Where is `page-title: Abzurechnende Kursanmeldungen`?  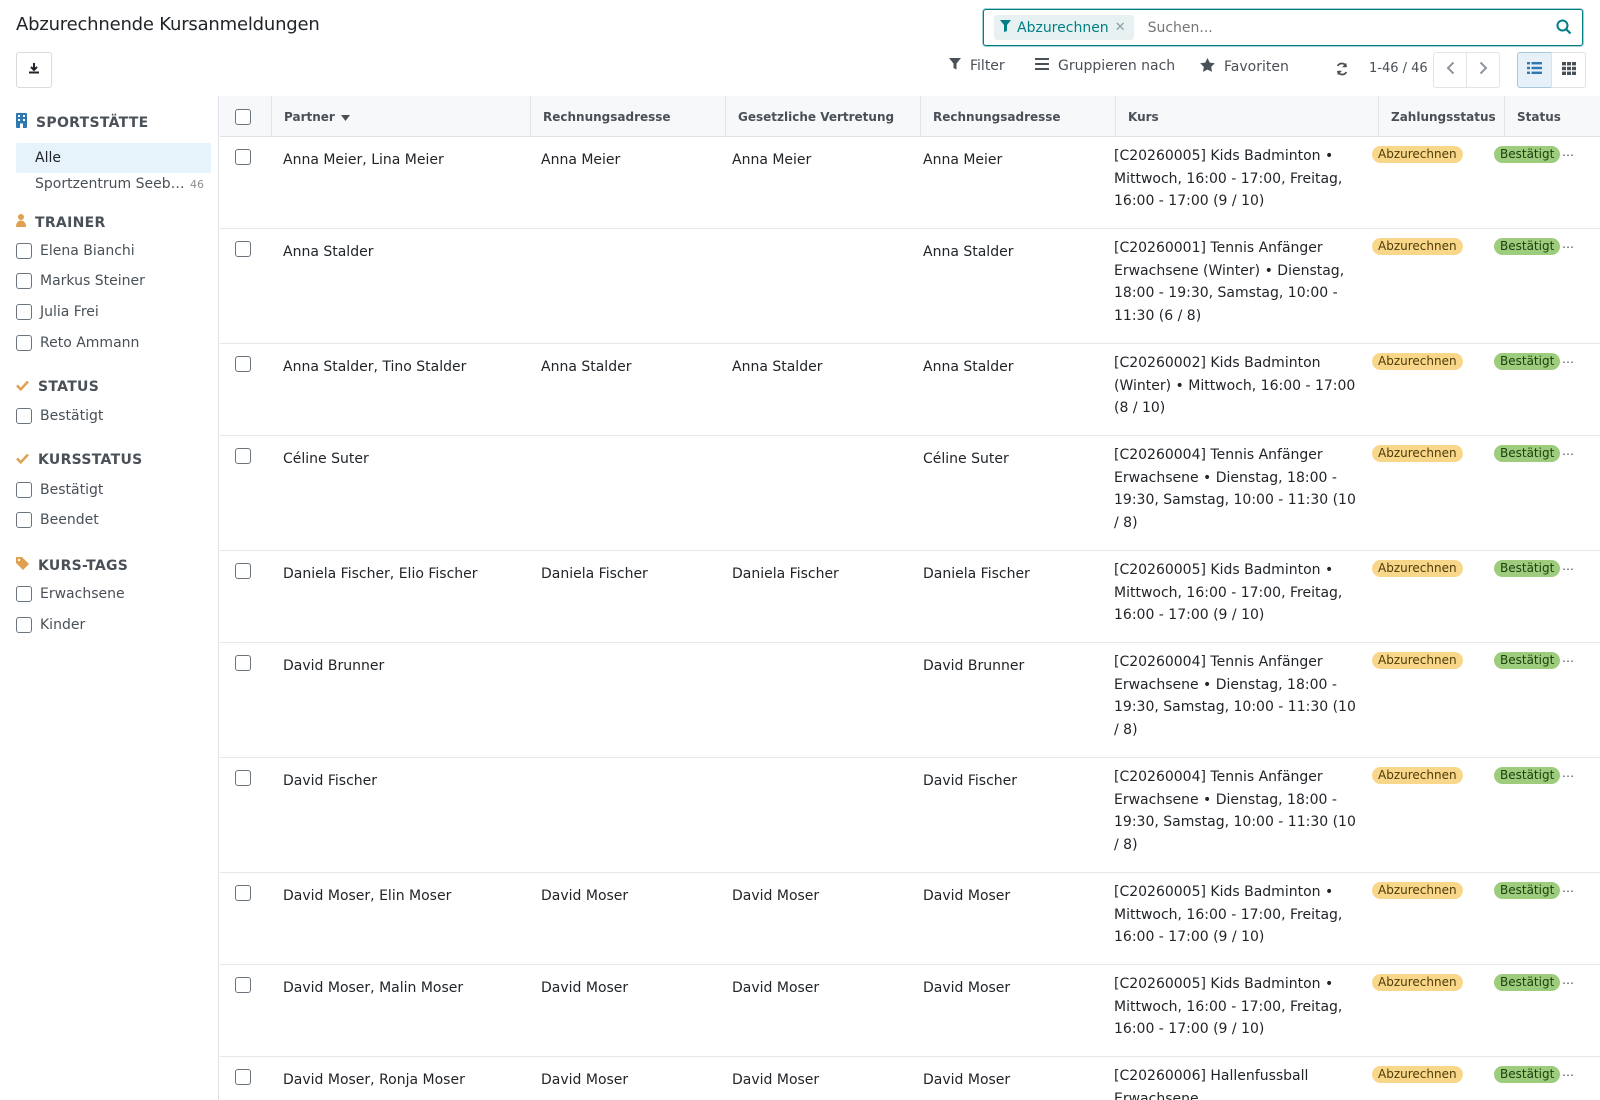 page-title: Abzurechnende Kursanmeldungen is located at coordinates (168, 24).